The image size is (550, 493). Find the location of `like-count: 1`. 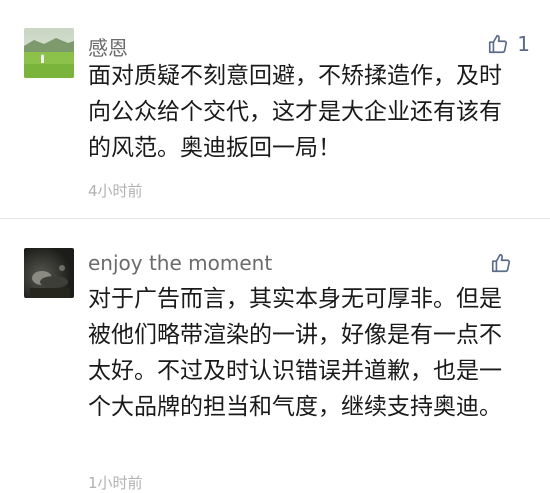

like-count: 1 is located at coordinates (523, 44).